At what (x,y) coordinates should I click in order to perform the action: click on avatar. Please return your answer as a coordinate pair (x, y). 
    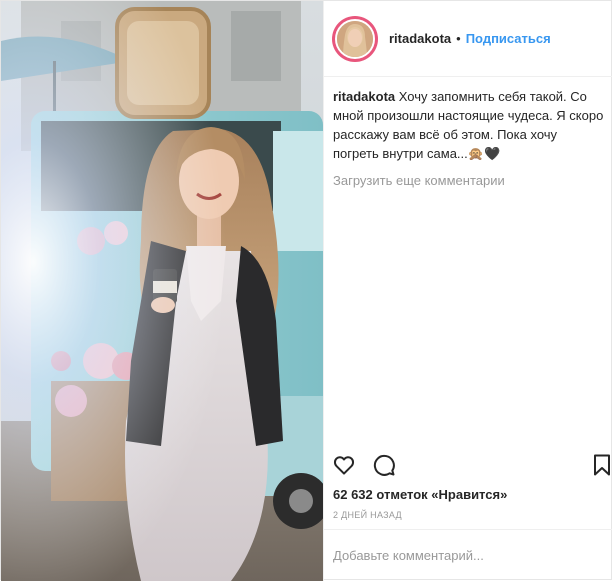
    Looking at the image, I should click on (355, 38).